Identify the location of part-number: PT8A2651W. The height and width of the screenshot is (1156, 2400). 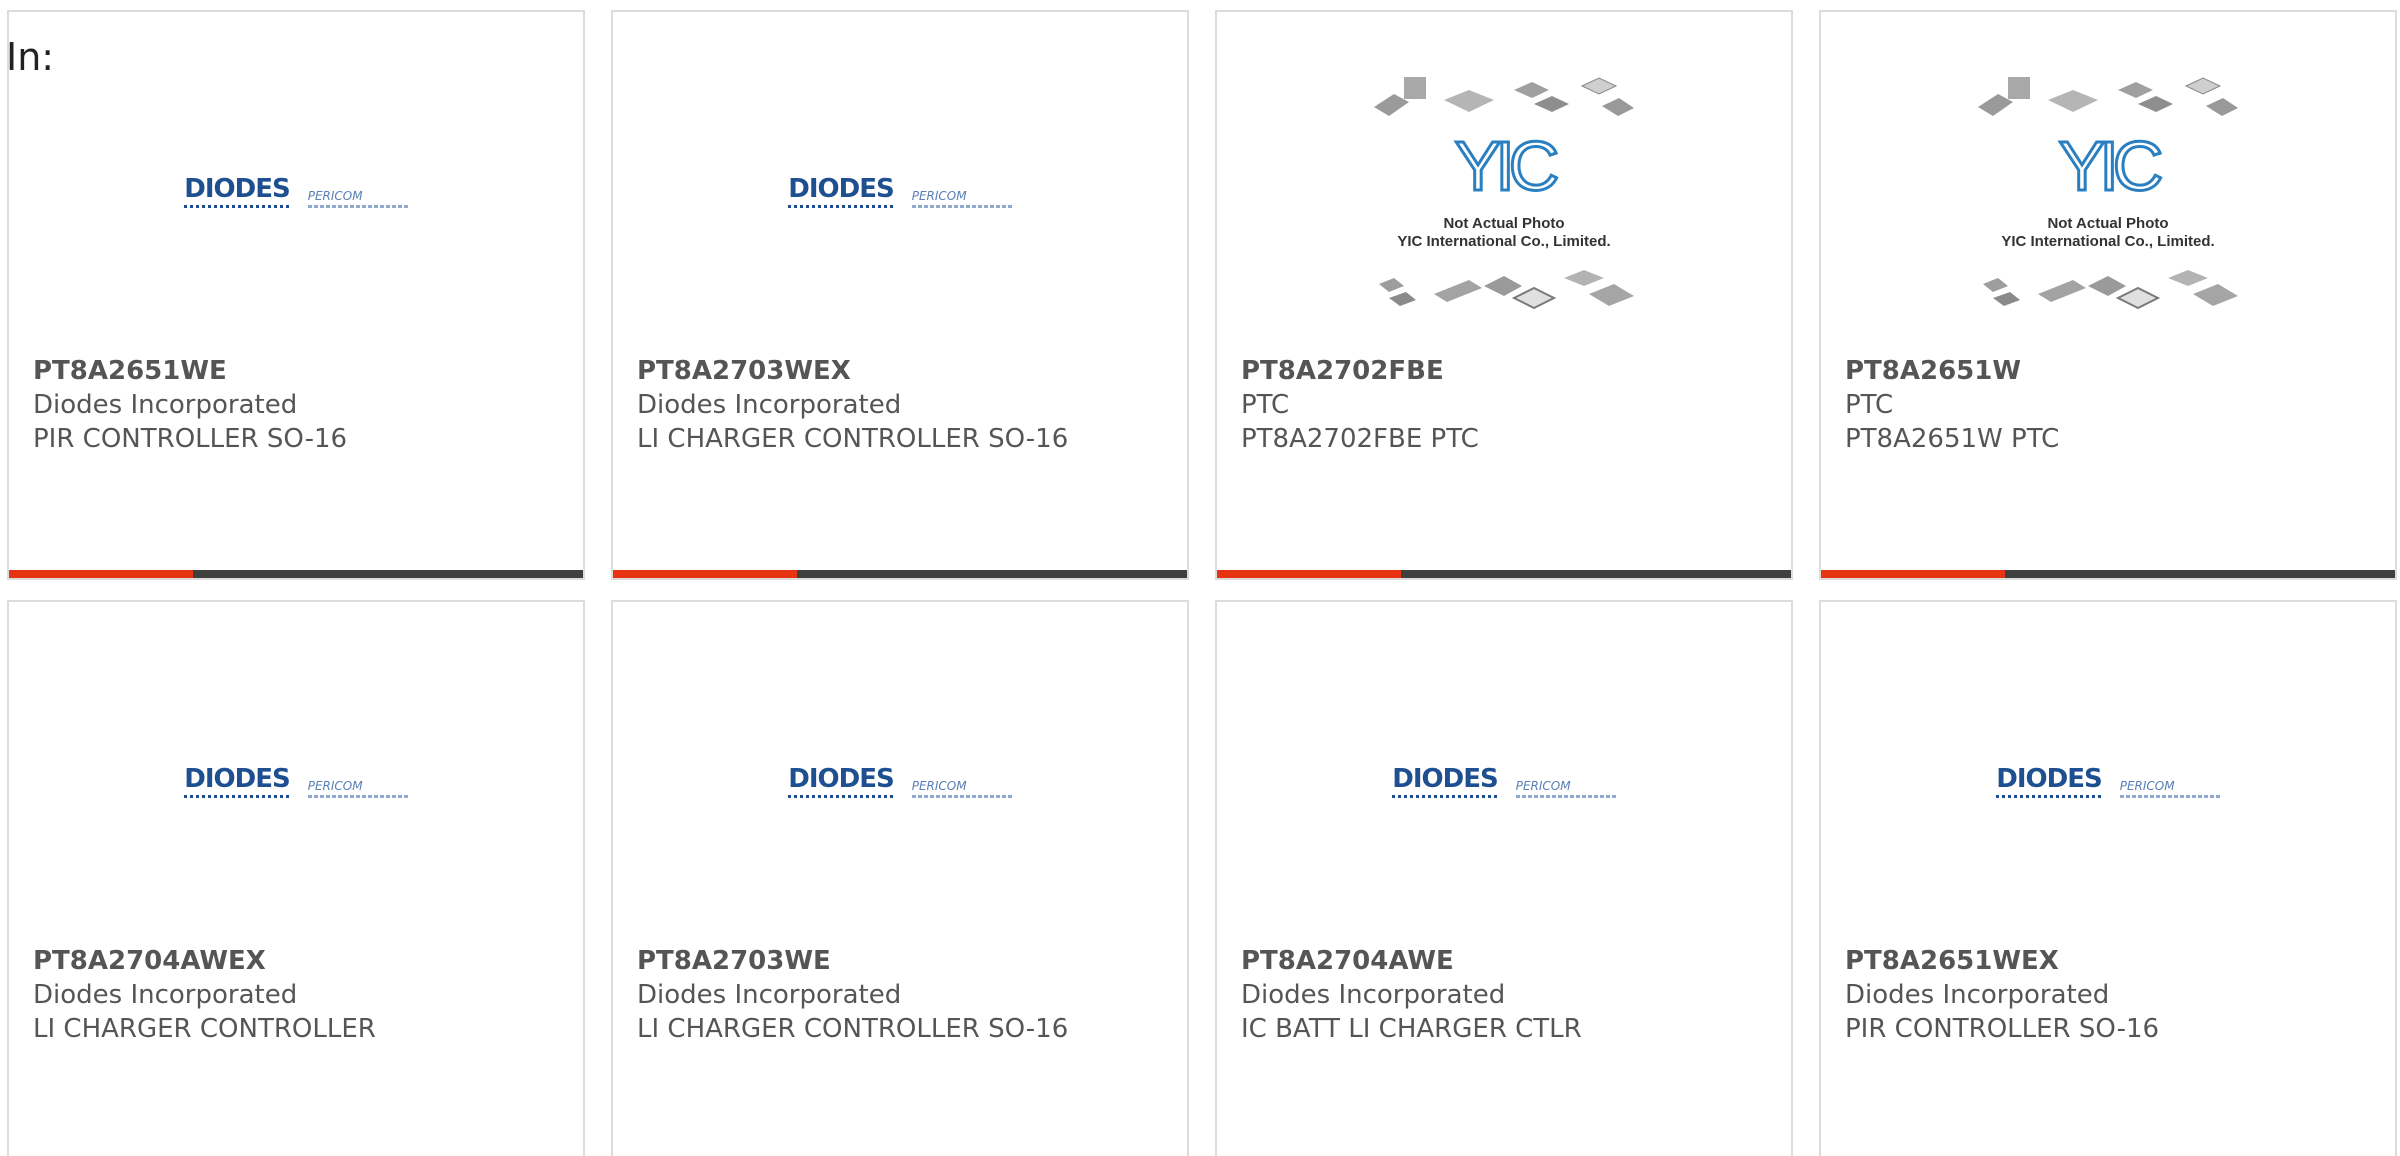
(2115, 371).